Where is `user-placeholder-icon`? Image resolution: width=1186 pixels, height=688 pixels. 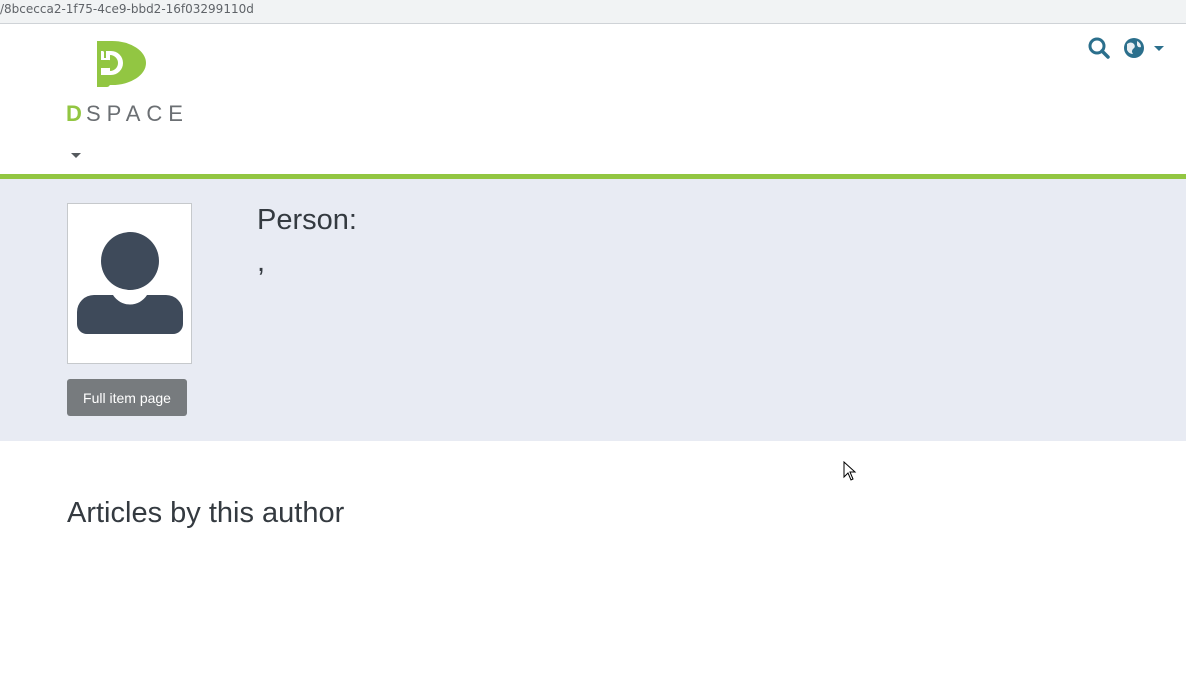 user-placeholder-icon is located at coordinates (130, 283).